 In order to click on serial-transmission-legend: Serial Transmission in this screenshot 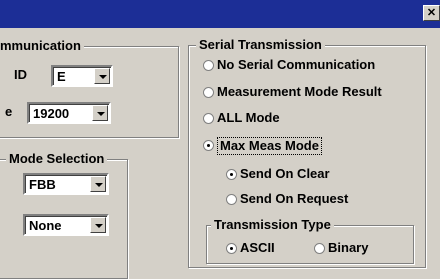, I will do `click(260, 45)`.